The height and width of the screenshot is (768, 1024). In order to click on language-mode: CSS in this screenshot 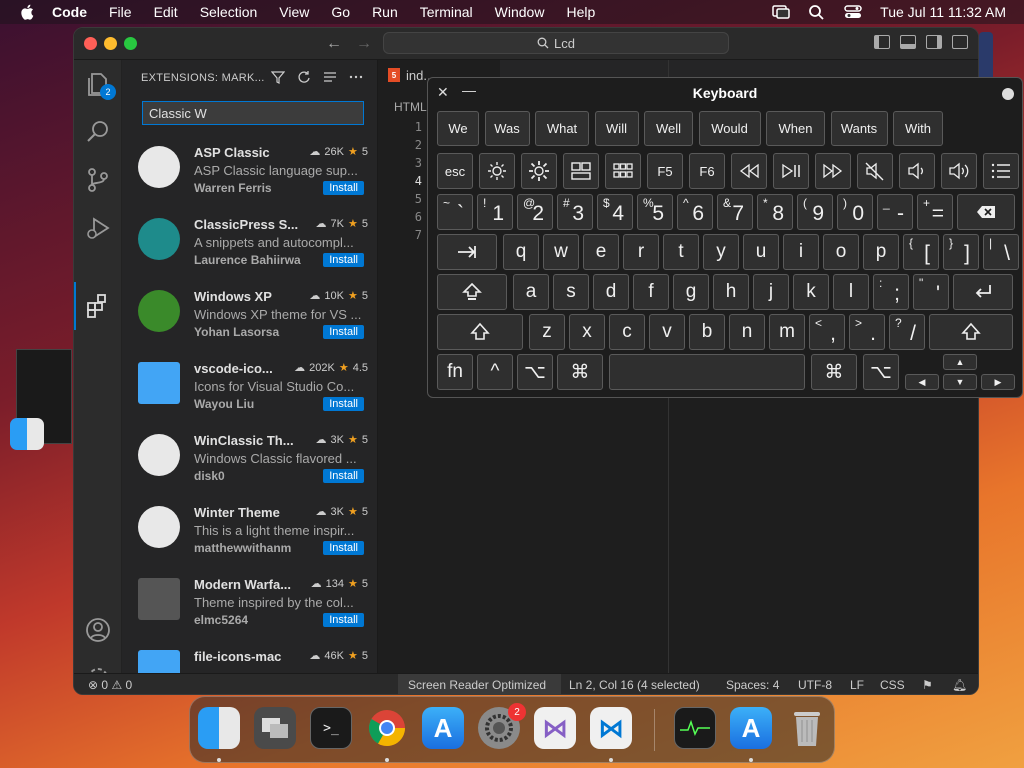, I will do `click(892, 685)`.